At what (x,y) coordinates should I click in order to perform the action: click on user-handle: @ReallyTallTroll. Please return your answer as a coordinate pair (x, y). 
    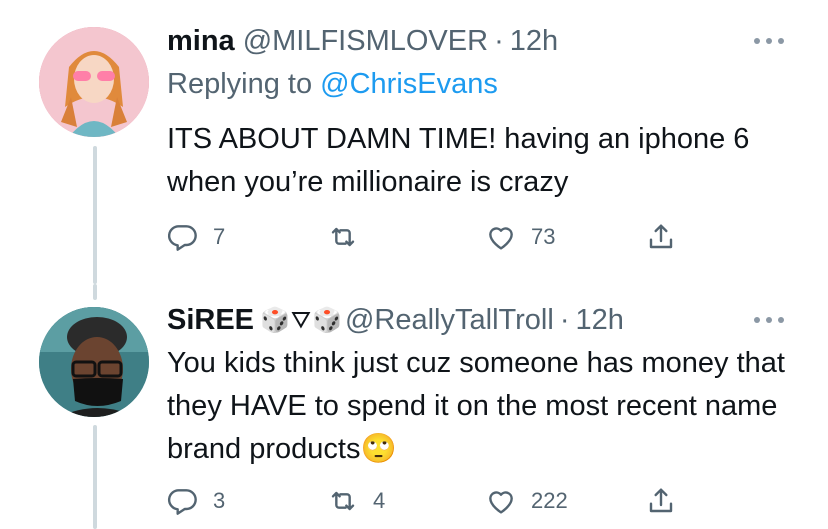
    Looking at the image, I should click on (449, 320).